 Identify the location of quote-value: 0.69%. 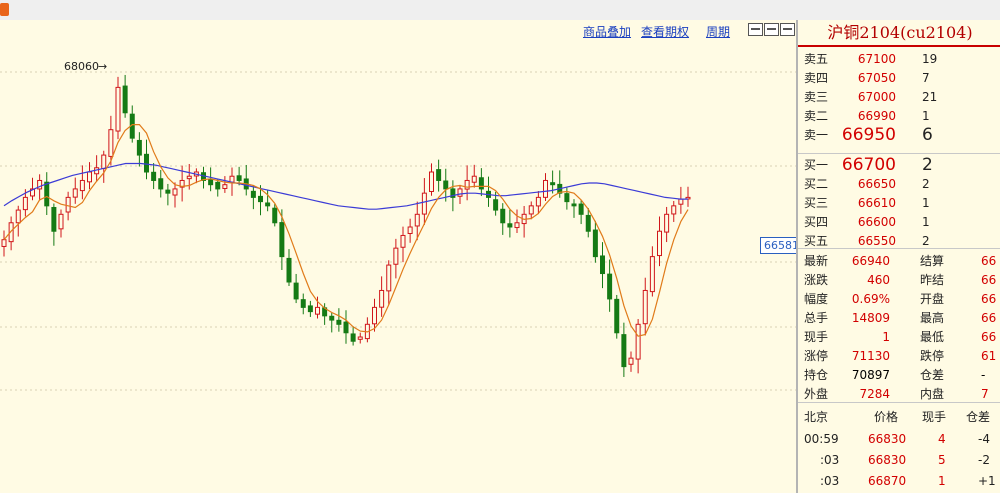
(870, 299).